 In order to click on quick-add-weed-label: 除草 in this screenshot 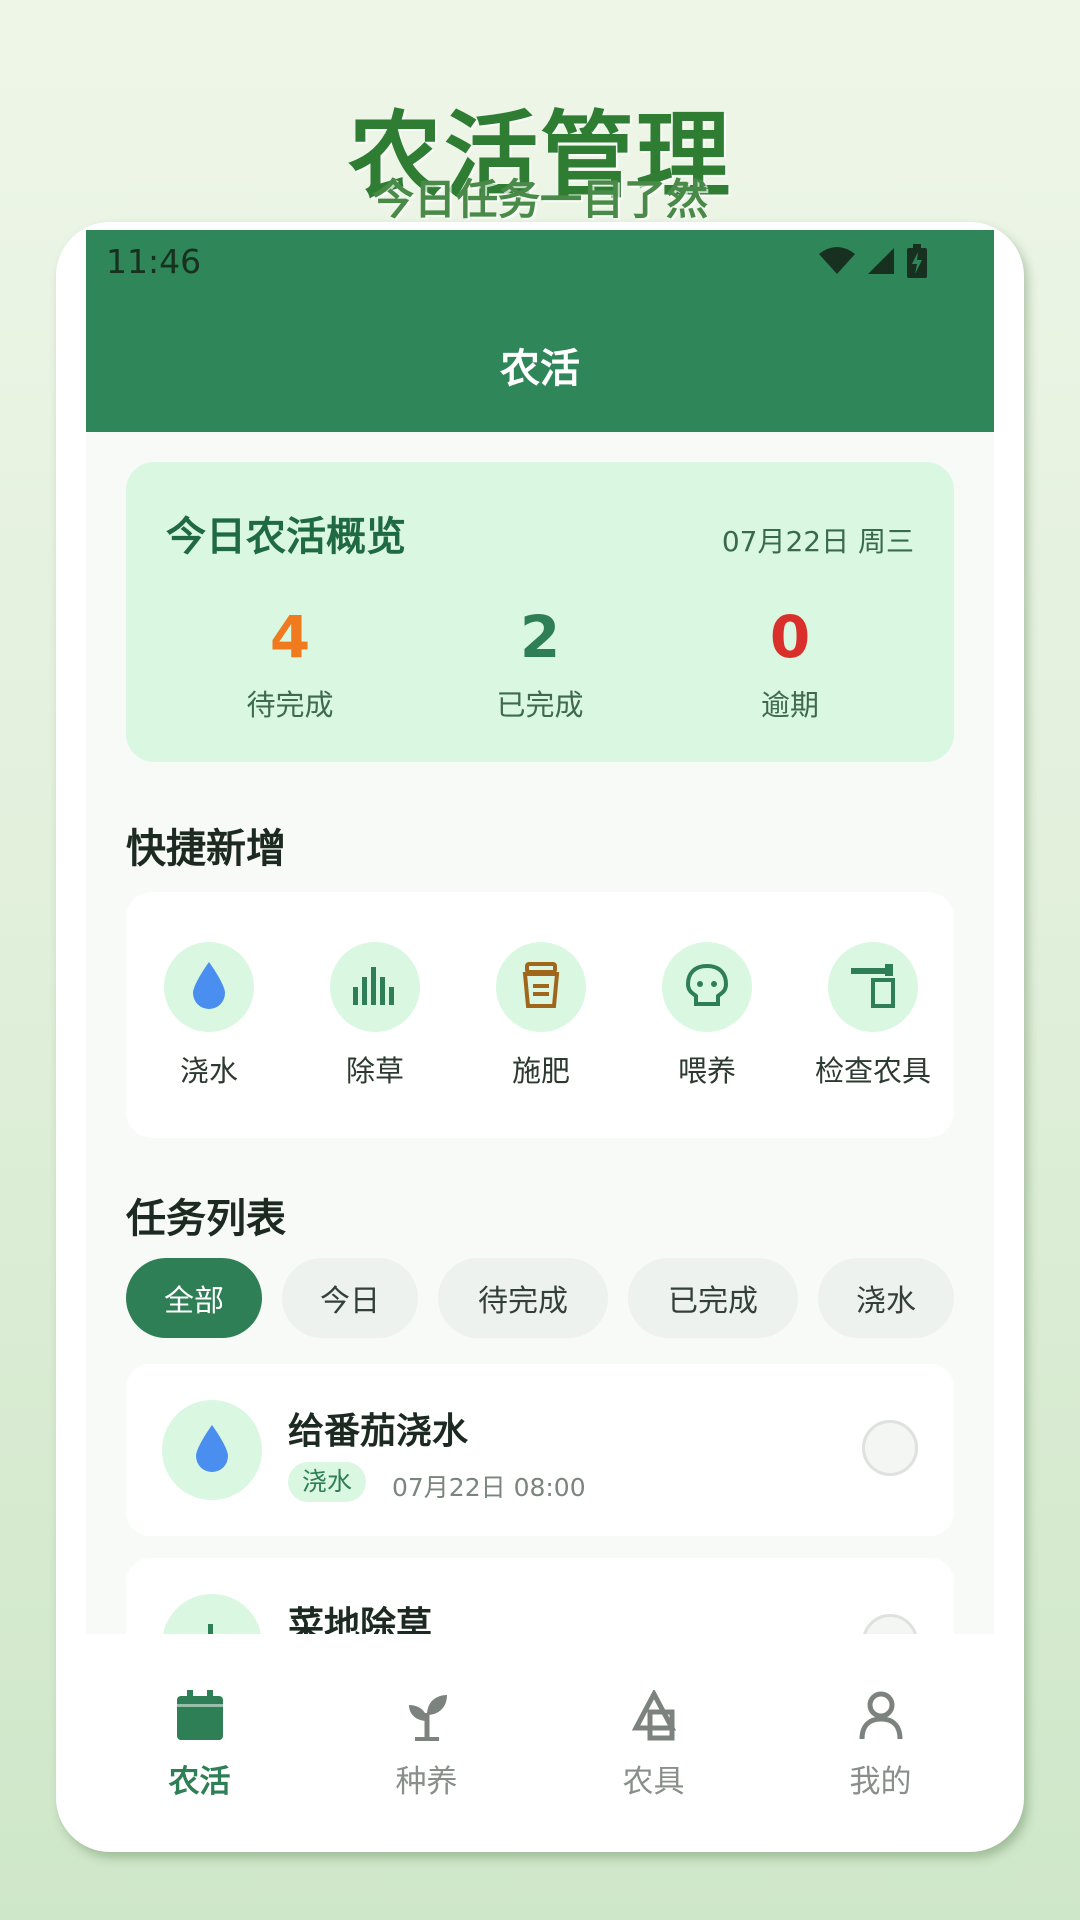, I will do `click(374, 1071)`.